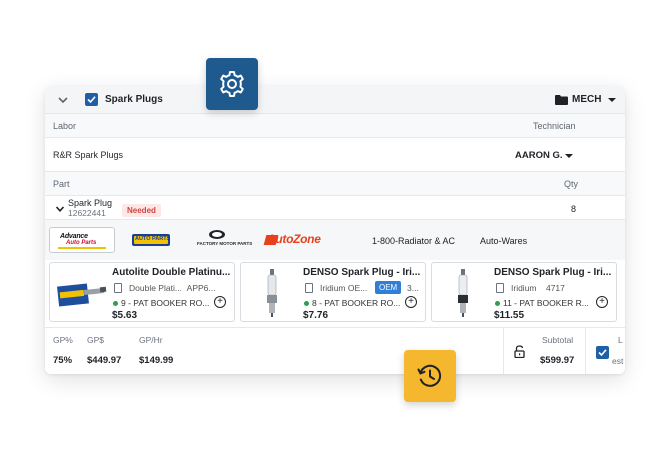 Image resolution: width=667 pixels, height=458 pixels. What do you see at coordinates (63, 340) in the screenshot?
I see `gp-percent-label: GP%` at bounding box center [63, 340].